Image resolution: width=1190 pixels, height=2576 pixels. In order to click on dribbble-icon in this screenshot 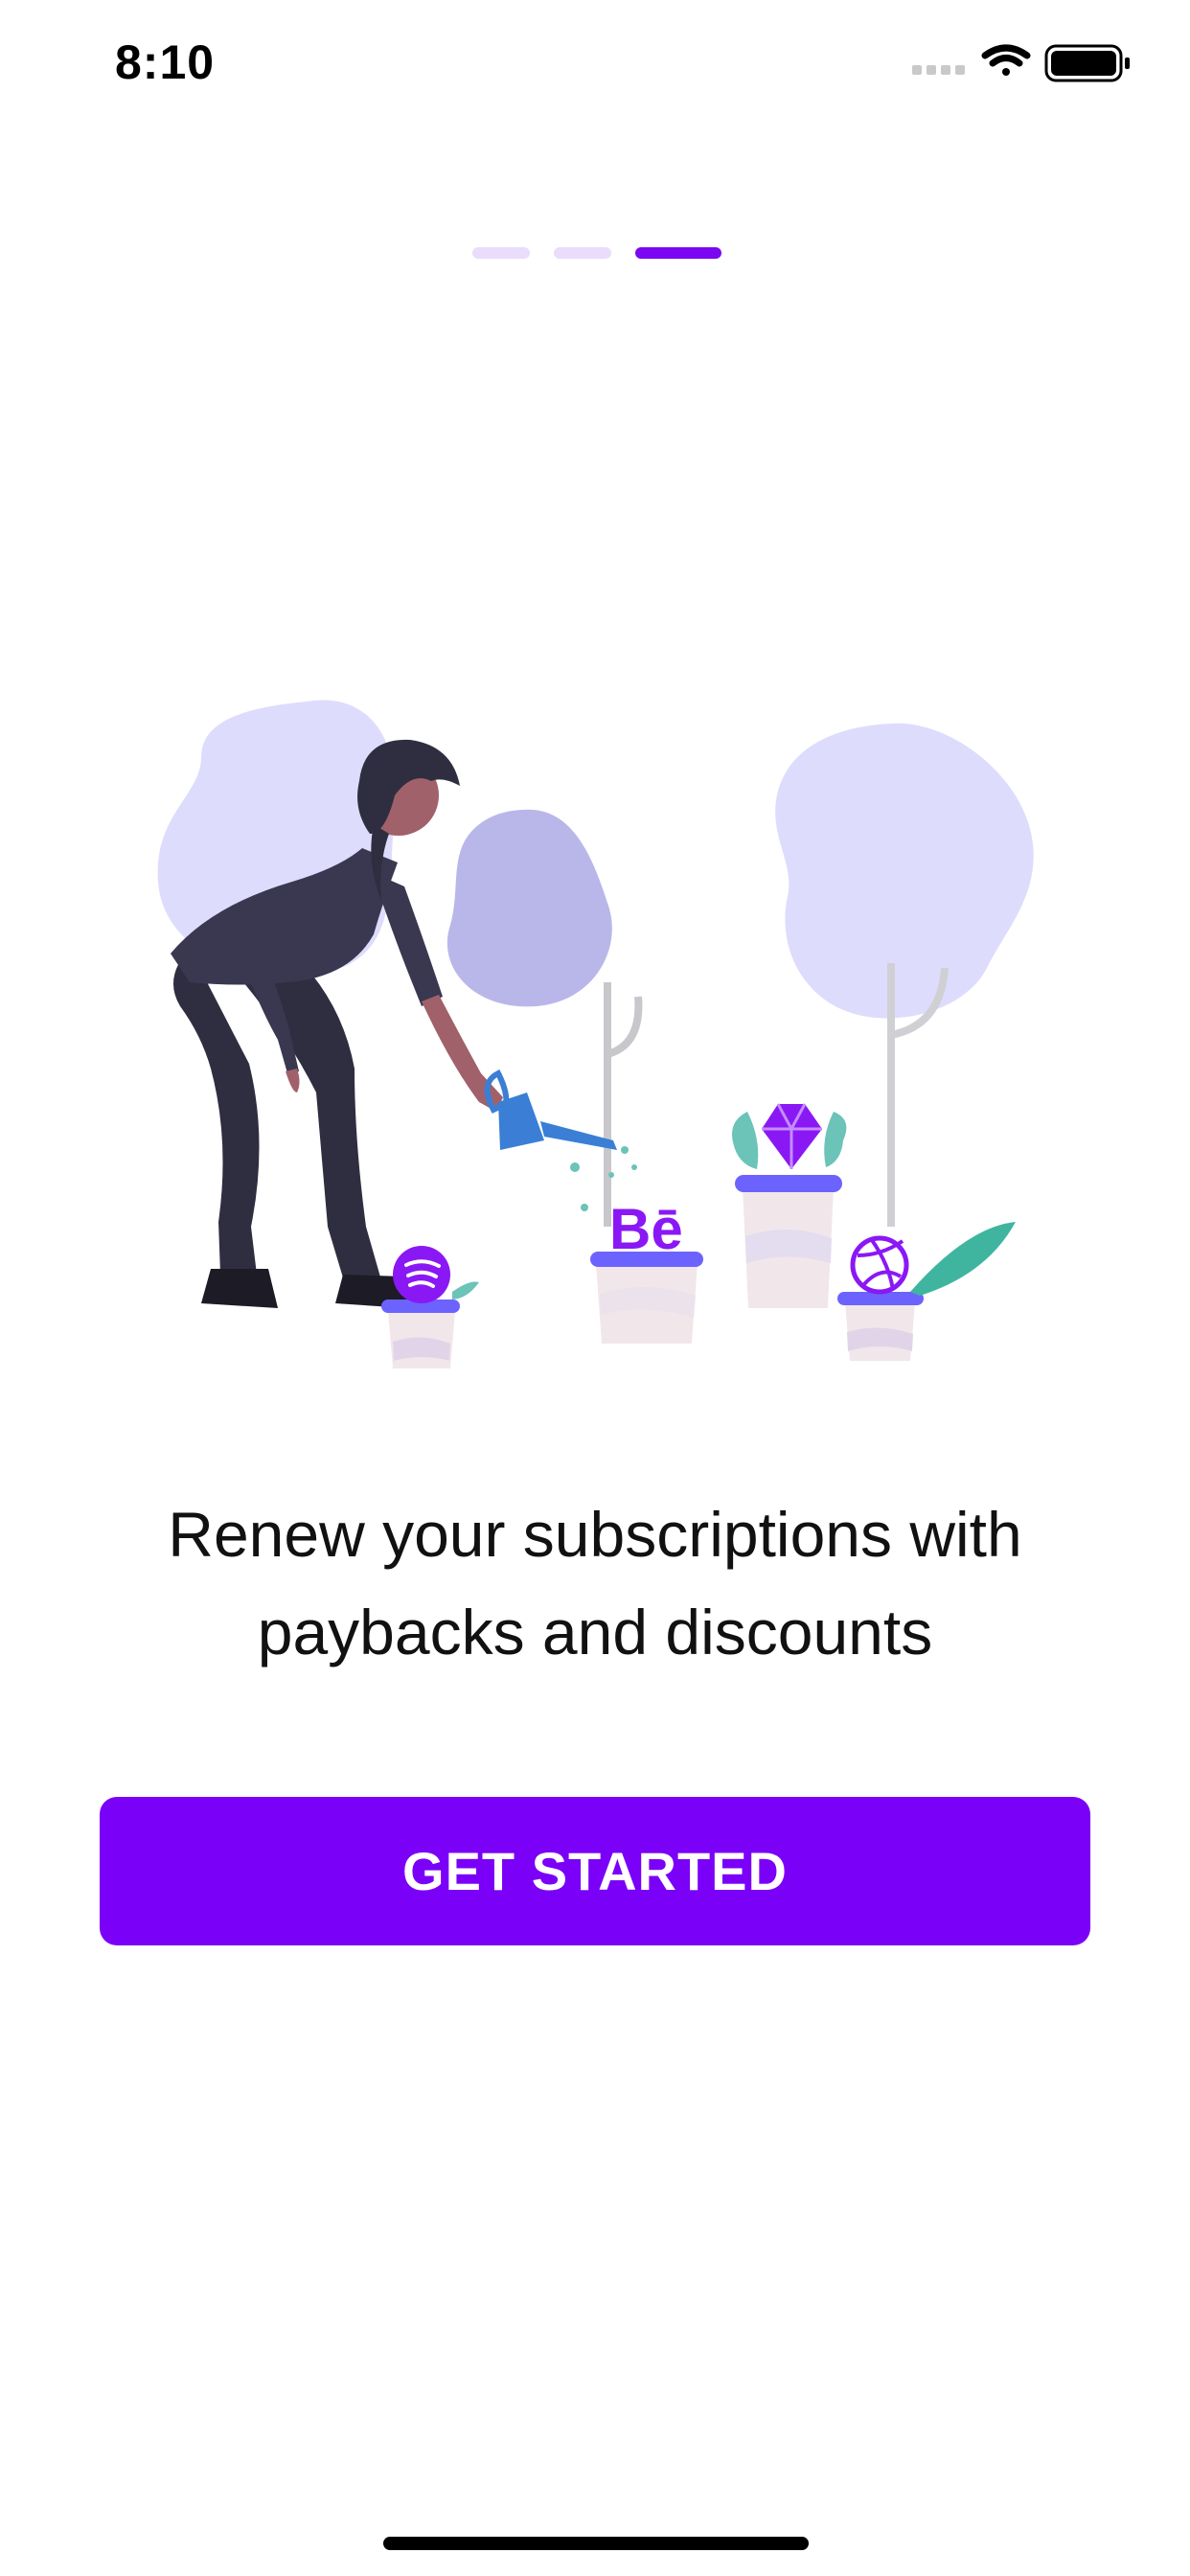, I will do `click(880, 1265)`.